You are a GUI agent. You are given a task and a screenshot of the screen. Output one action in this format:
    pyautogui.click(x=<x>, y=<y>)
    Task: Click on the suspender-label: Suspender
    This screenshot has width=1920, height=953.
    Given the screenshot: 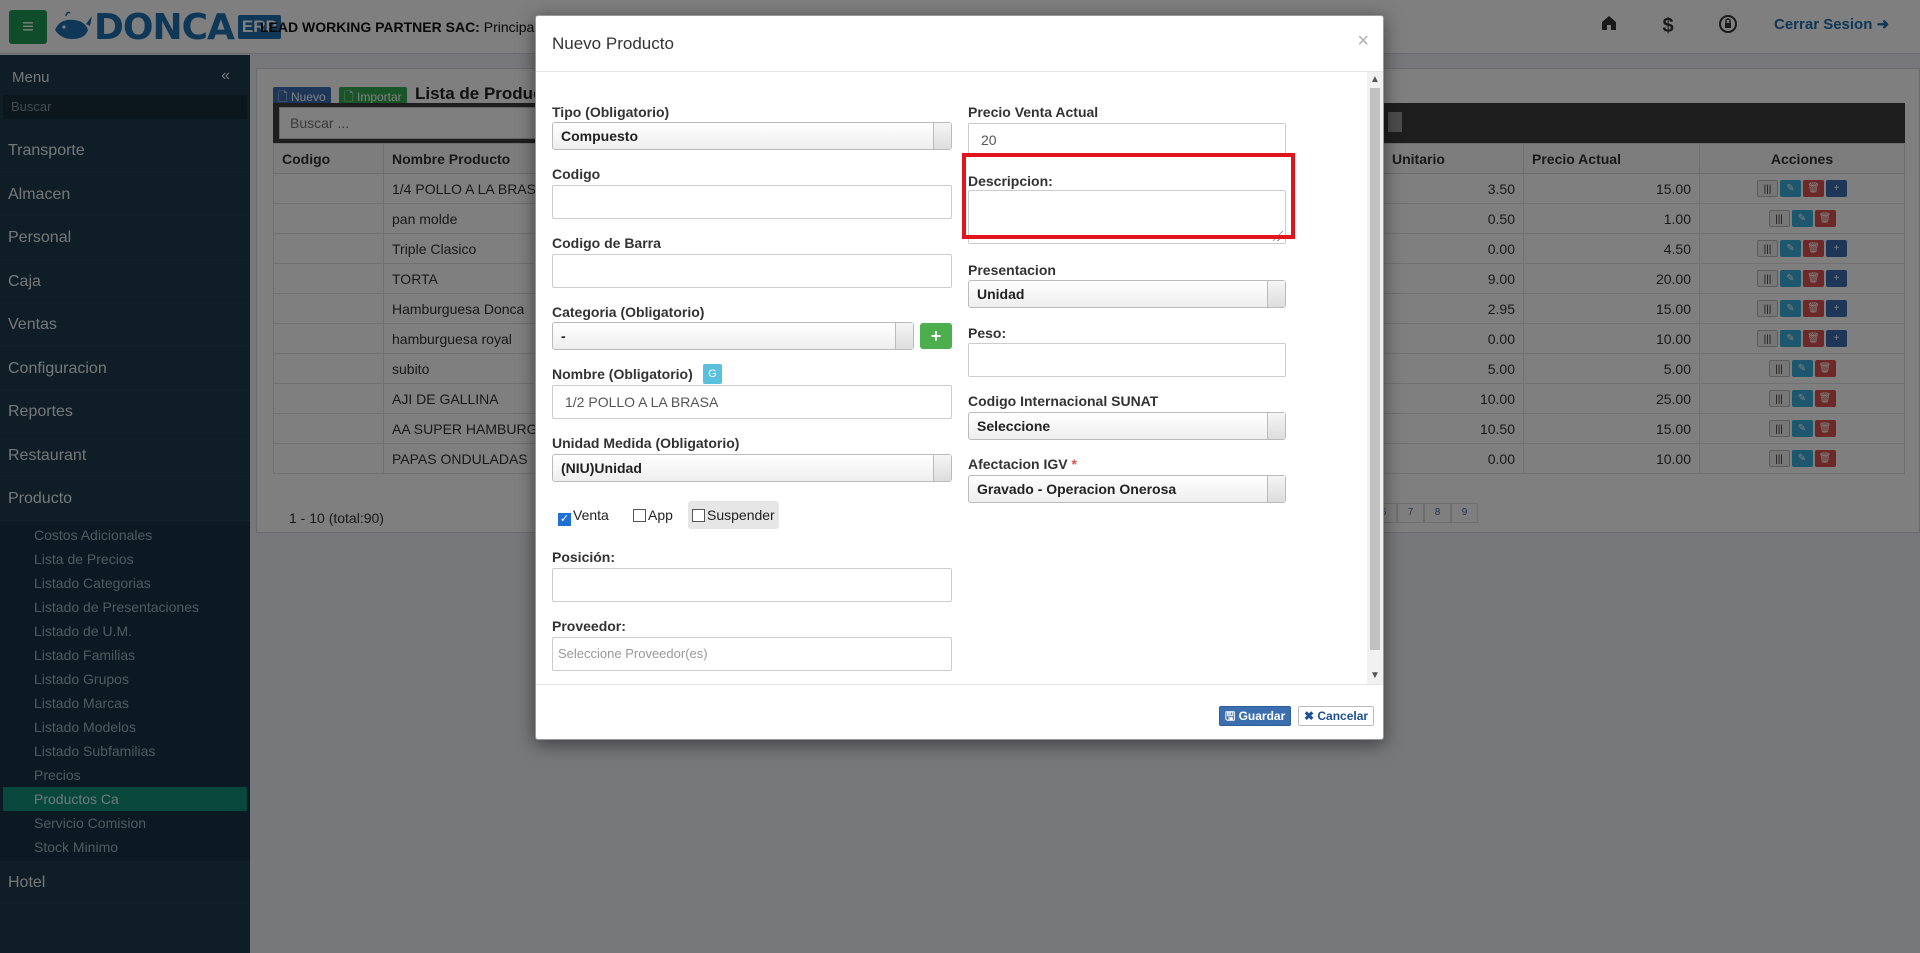 What is the action you would take?
    pyautogui.click(x=741, y=515)
    